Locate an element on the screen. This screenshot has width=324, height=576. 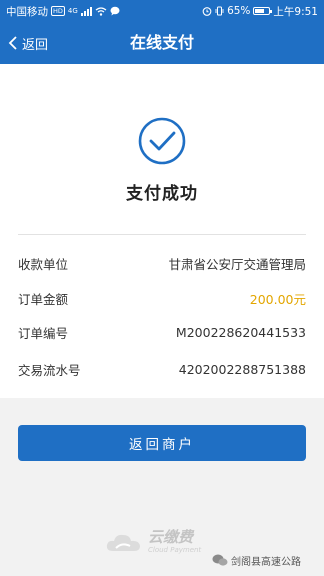
detail-value: 4202002288751388 is located at coordinates (242, 369).